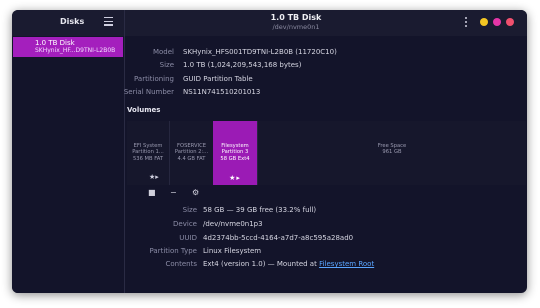 This screenshot has height=308, width=540. What do you see at coordinates (75, 50) in the screenshot?
I see `disk-item-subtitle: SKHynix_HF...D9TNI-L2B0B` at bounding box center [75, 50].